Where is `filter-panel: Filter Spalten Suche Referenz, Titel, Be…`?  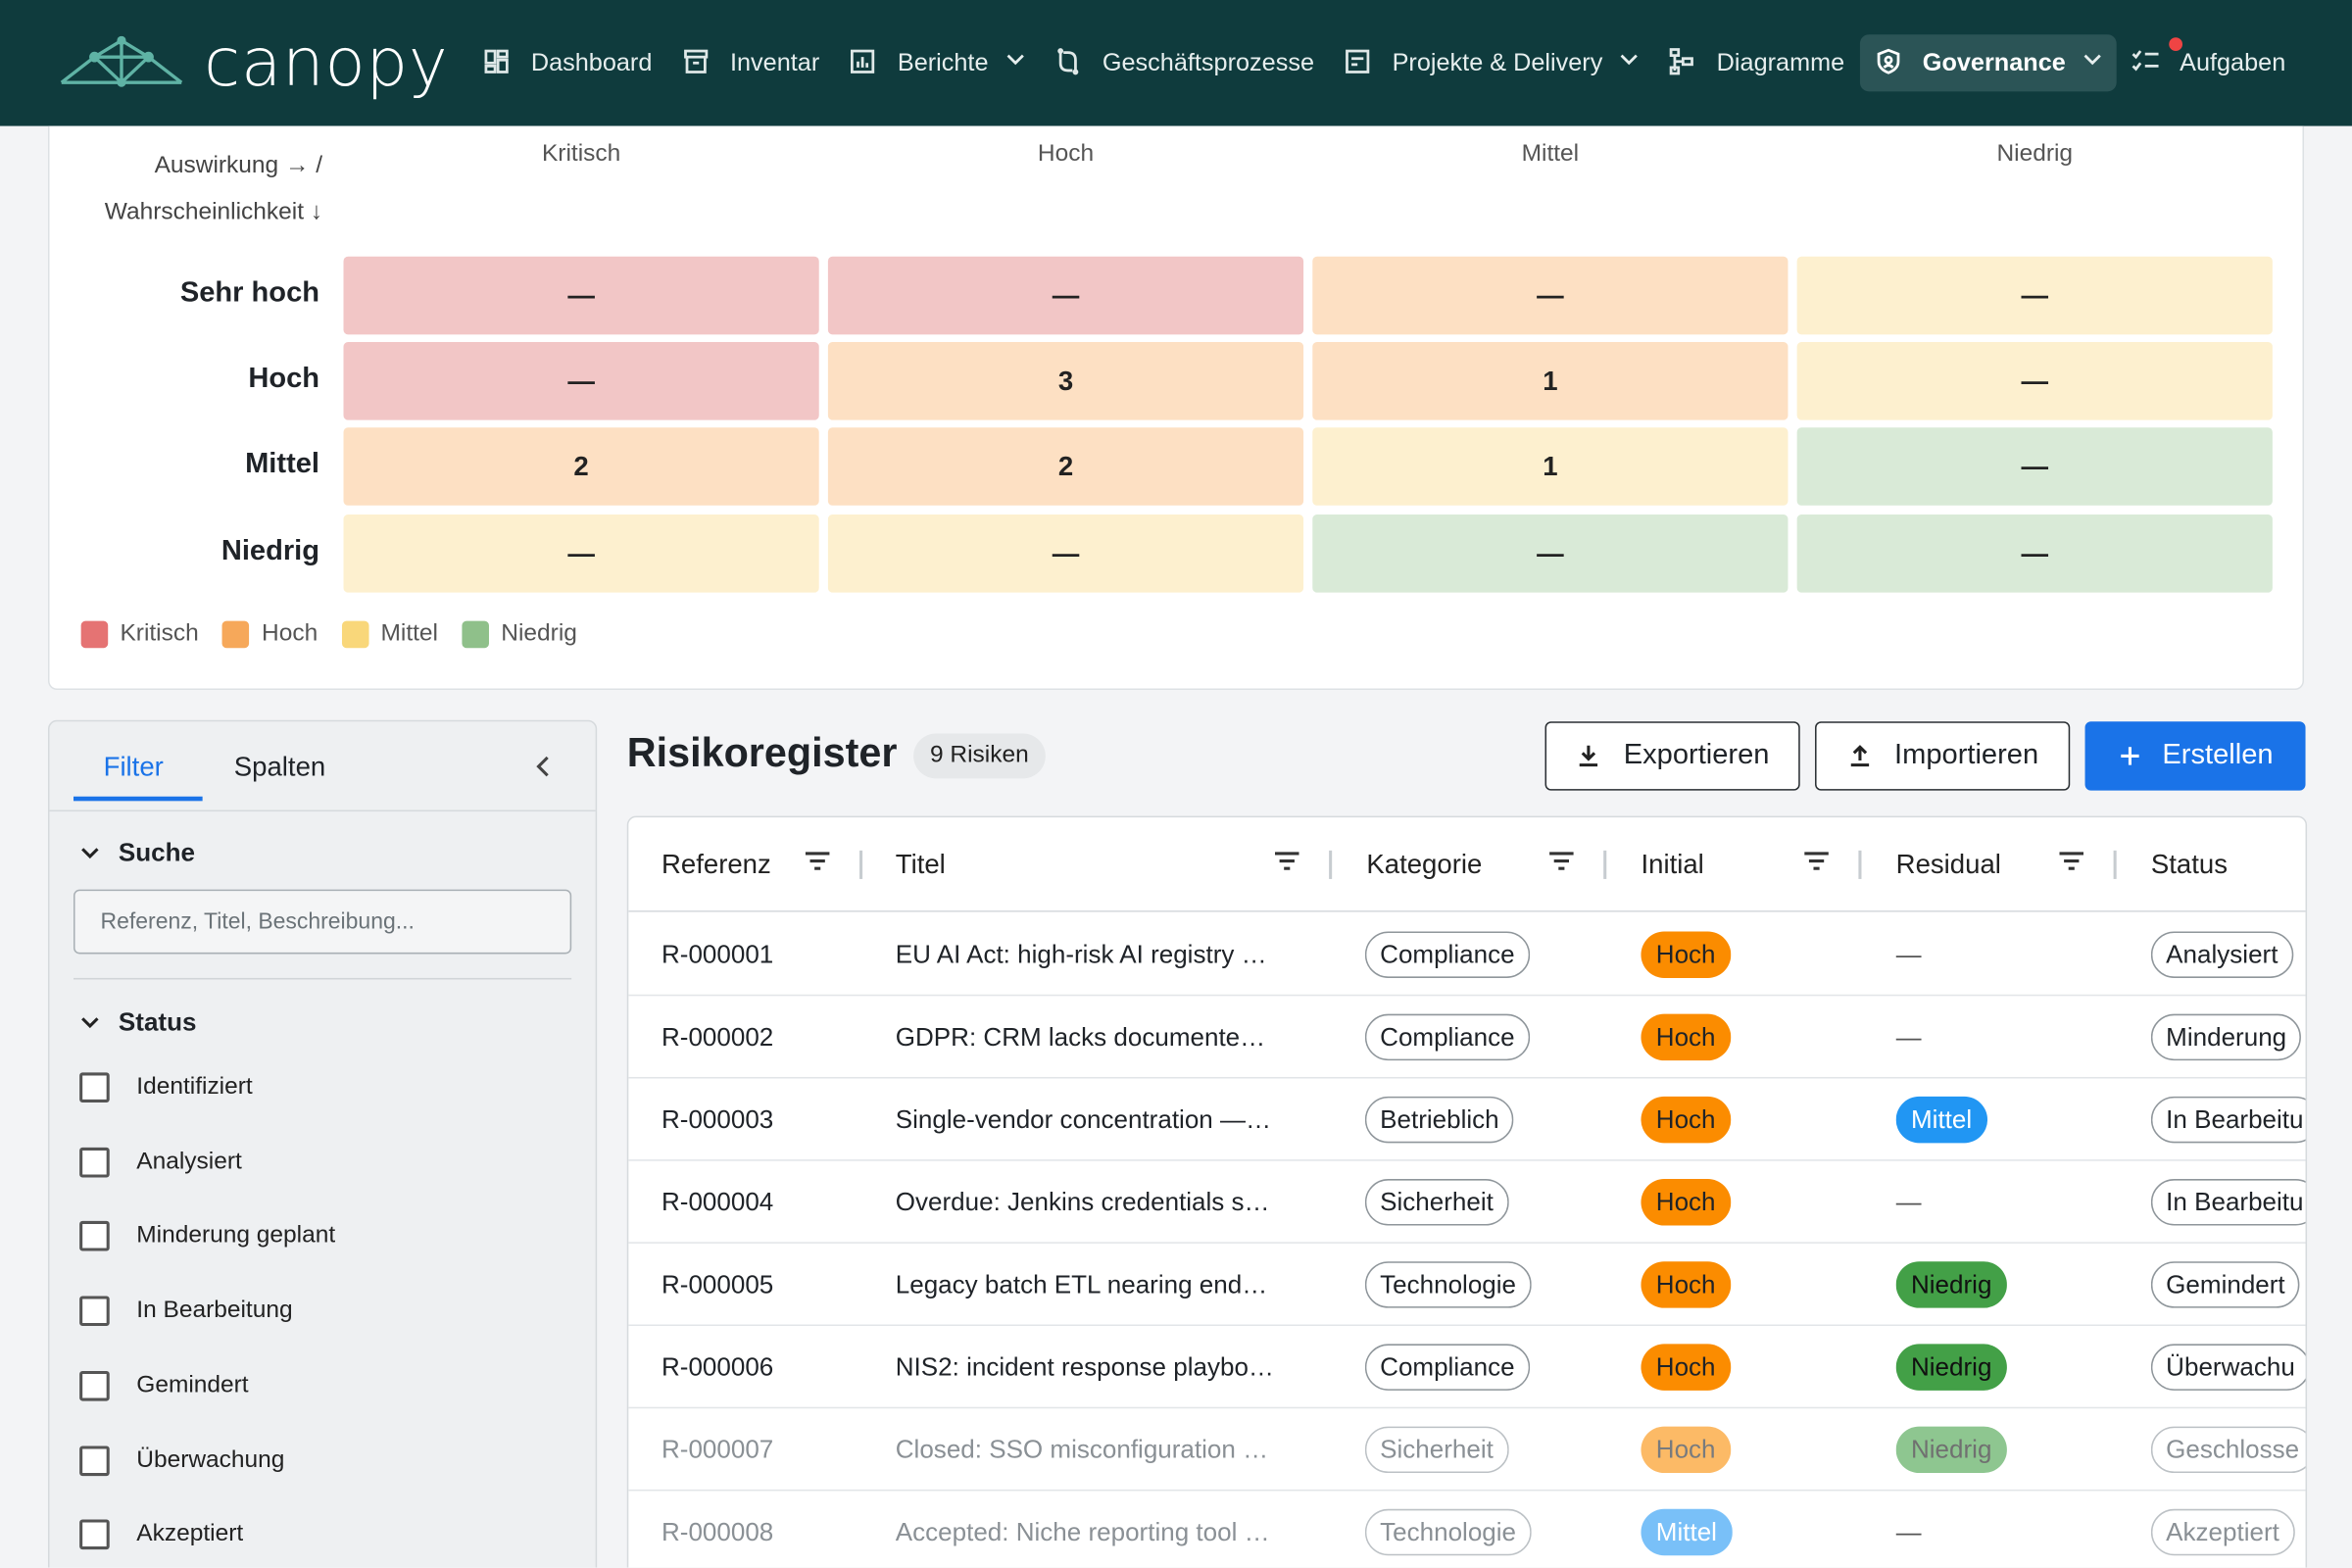 filter-panel: Filter Spalten Suche Referenz, Titel, Be… is located at coordinates (322, 1143).